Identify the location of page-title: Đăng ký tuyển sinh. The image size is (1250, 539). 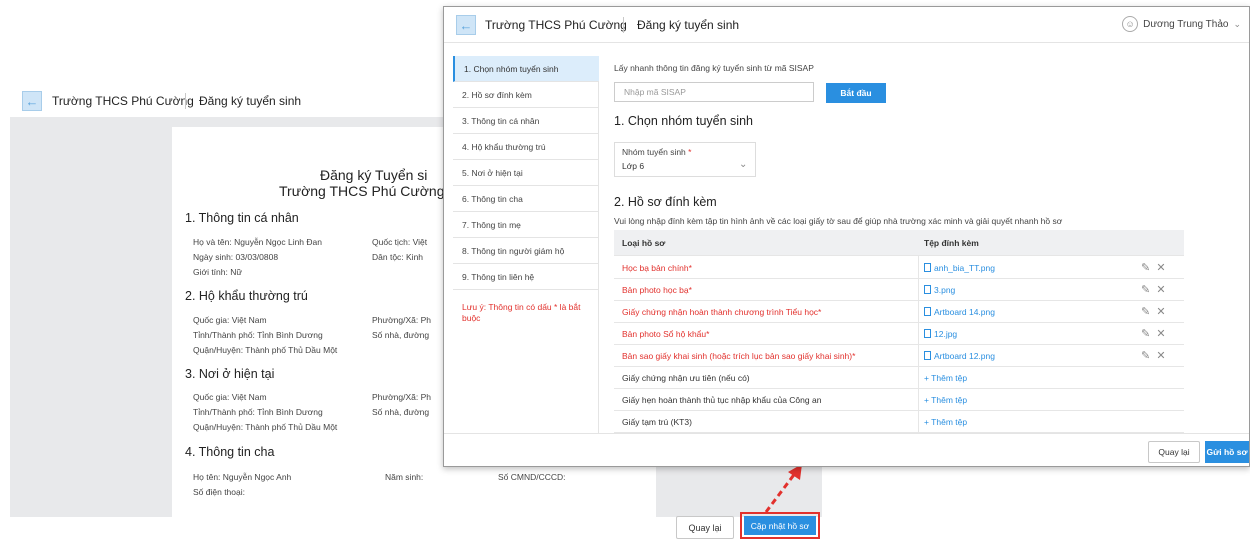
(250, 101).